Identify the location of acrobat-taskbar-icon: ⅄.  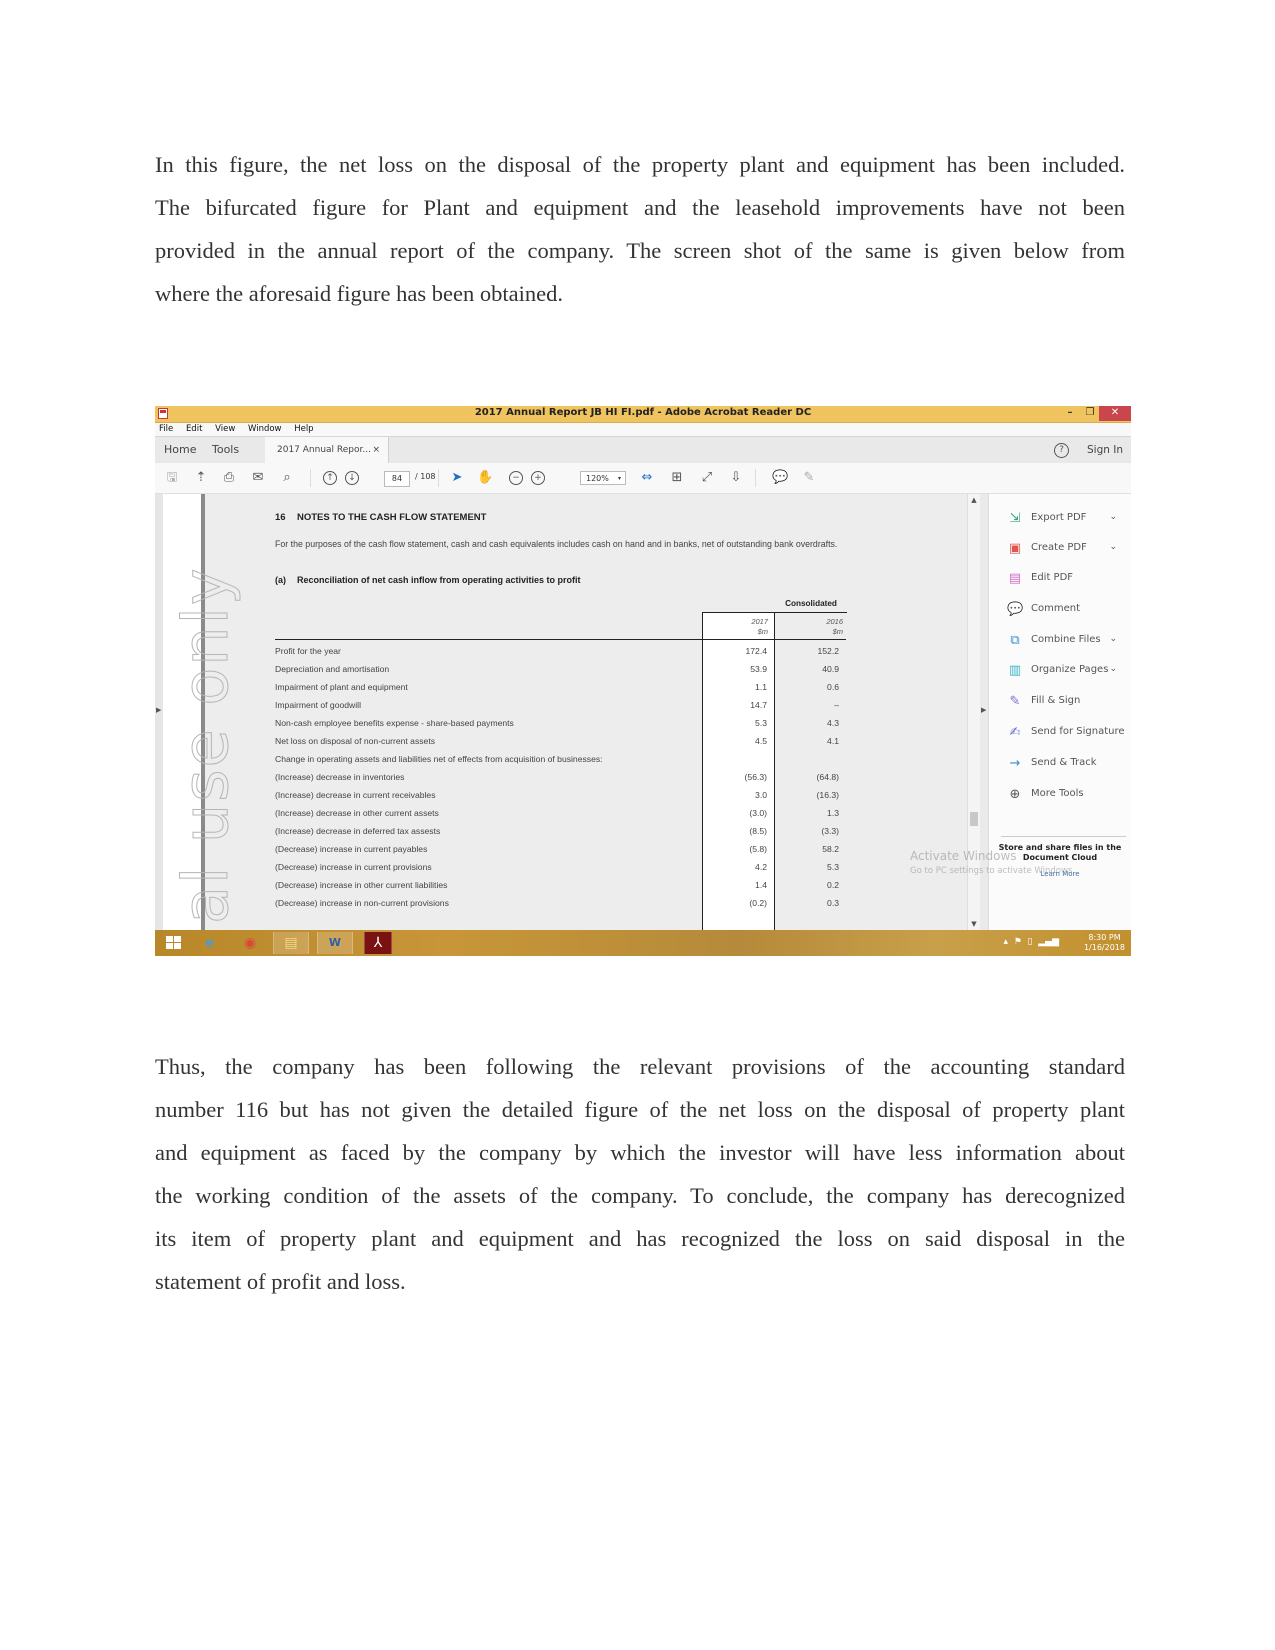
(378, 943).